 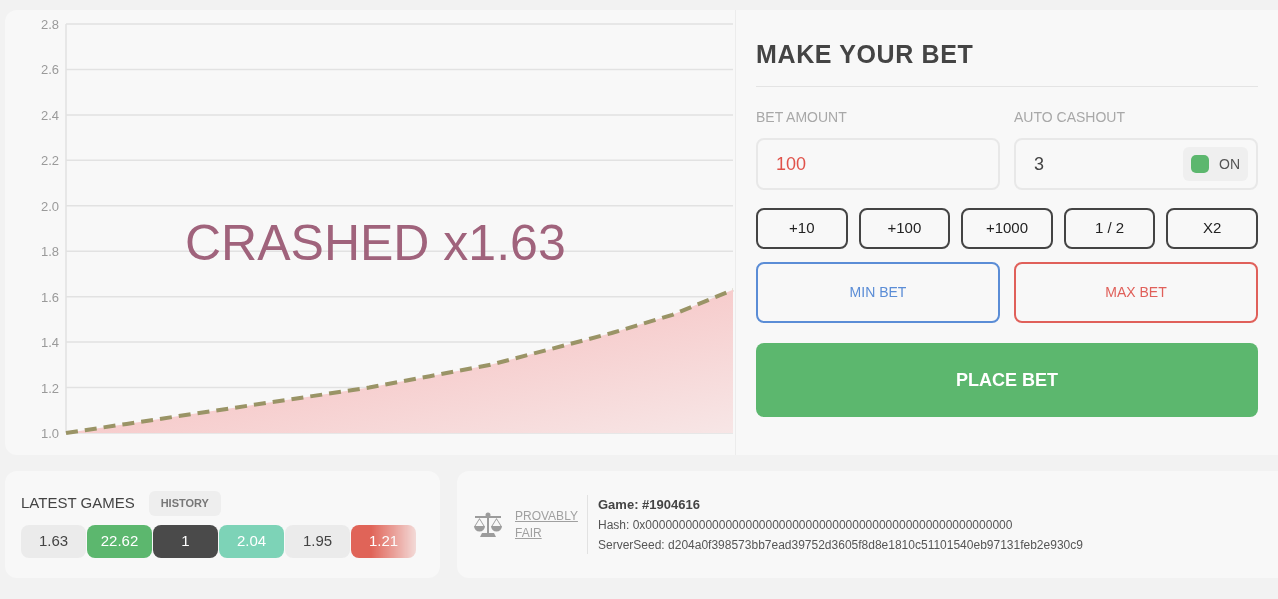 I want to click on max-bet-button: MAX BET, so click(x=1136, y=292).